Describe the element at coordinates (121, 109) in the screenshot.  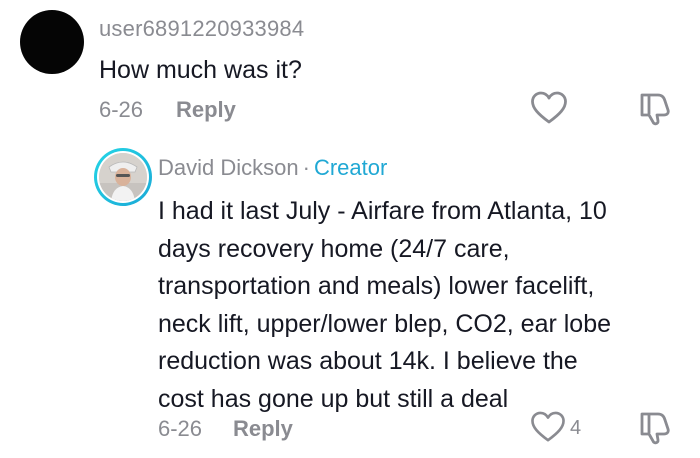
I see `comment-date: 6-26` at that location.